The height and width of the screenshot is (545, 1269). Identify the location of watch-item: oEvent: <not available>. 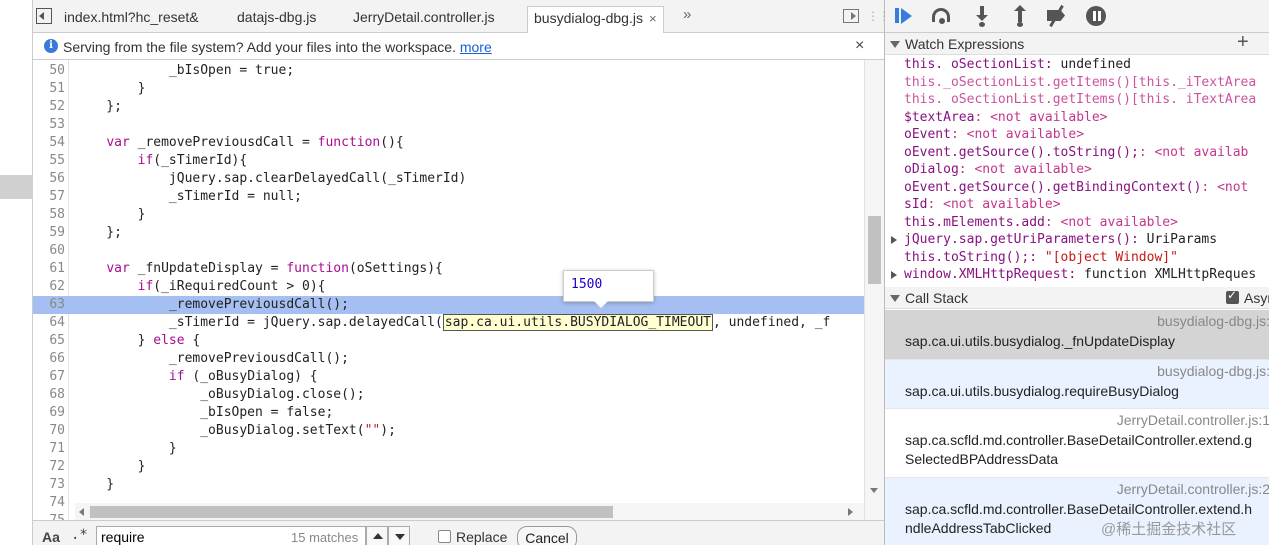
(1077, 135).